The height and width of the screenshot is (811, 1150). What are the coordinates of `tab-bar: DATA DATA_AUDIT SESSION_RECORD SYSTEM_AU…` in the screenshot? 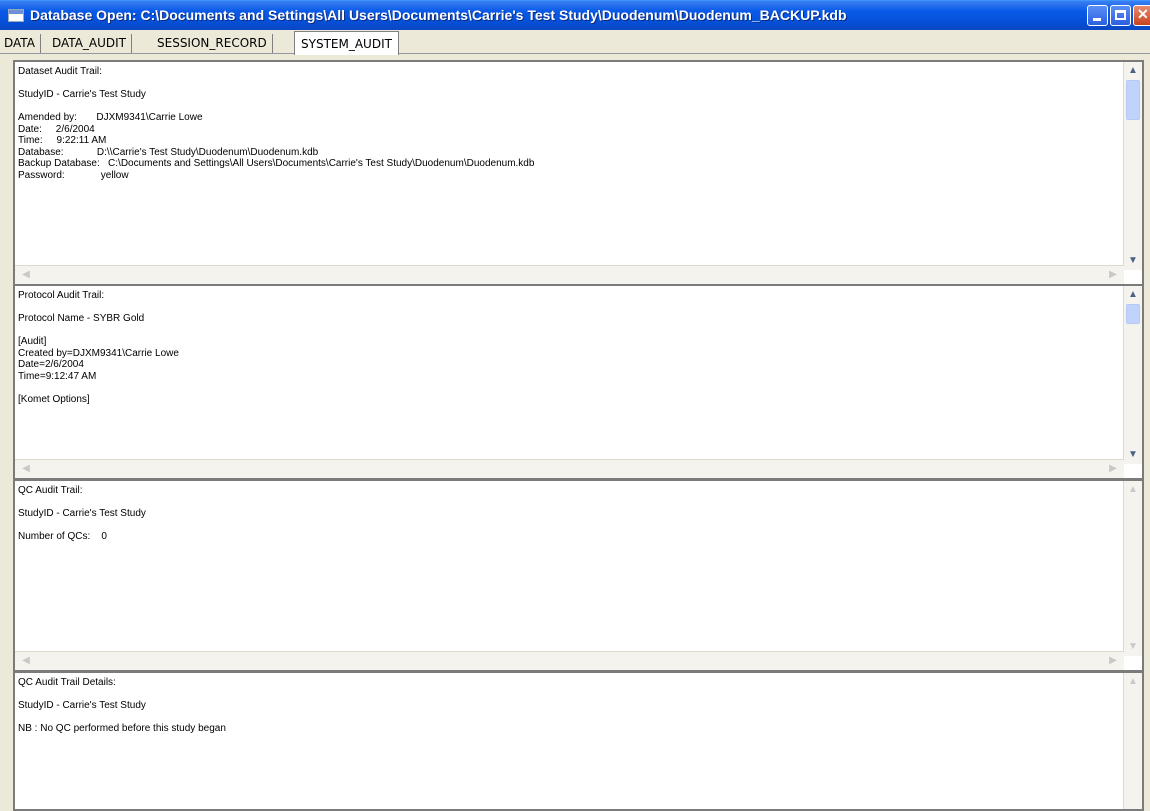 It's located at (575, 42).